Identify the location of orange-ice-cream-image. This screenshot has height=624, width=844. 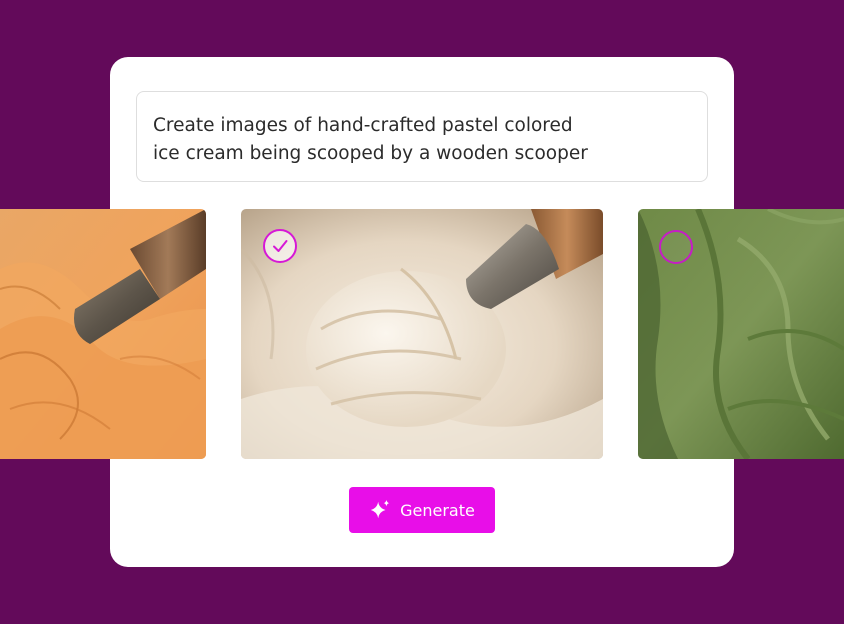
(103, 334).